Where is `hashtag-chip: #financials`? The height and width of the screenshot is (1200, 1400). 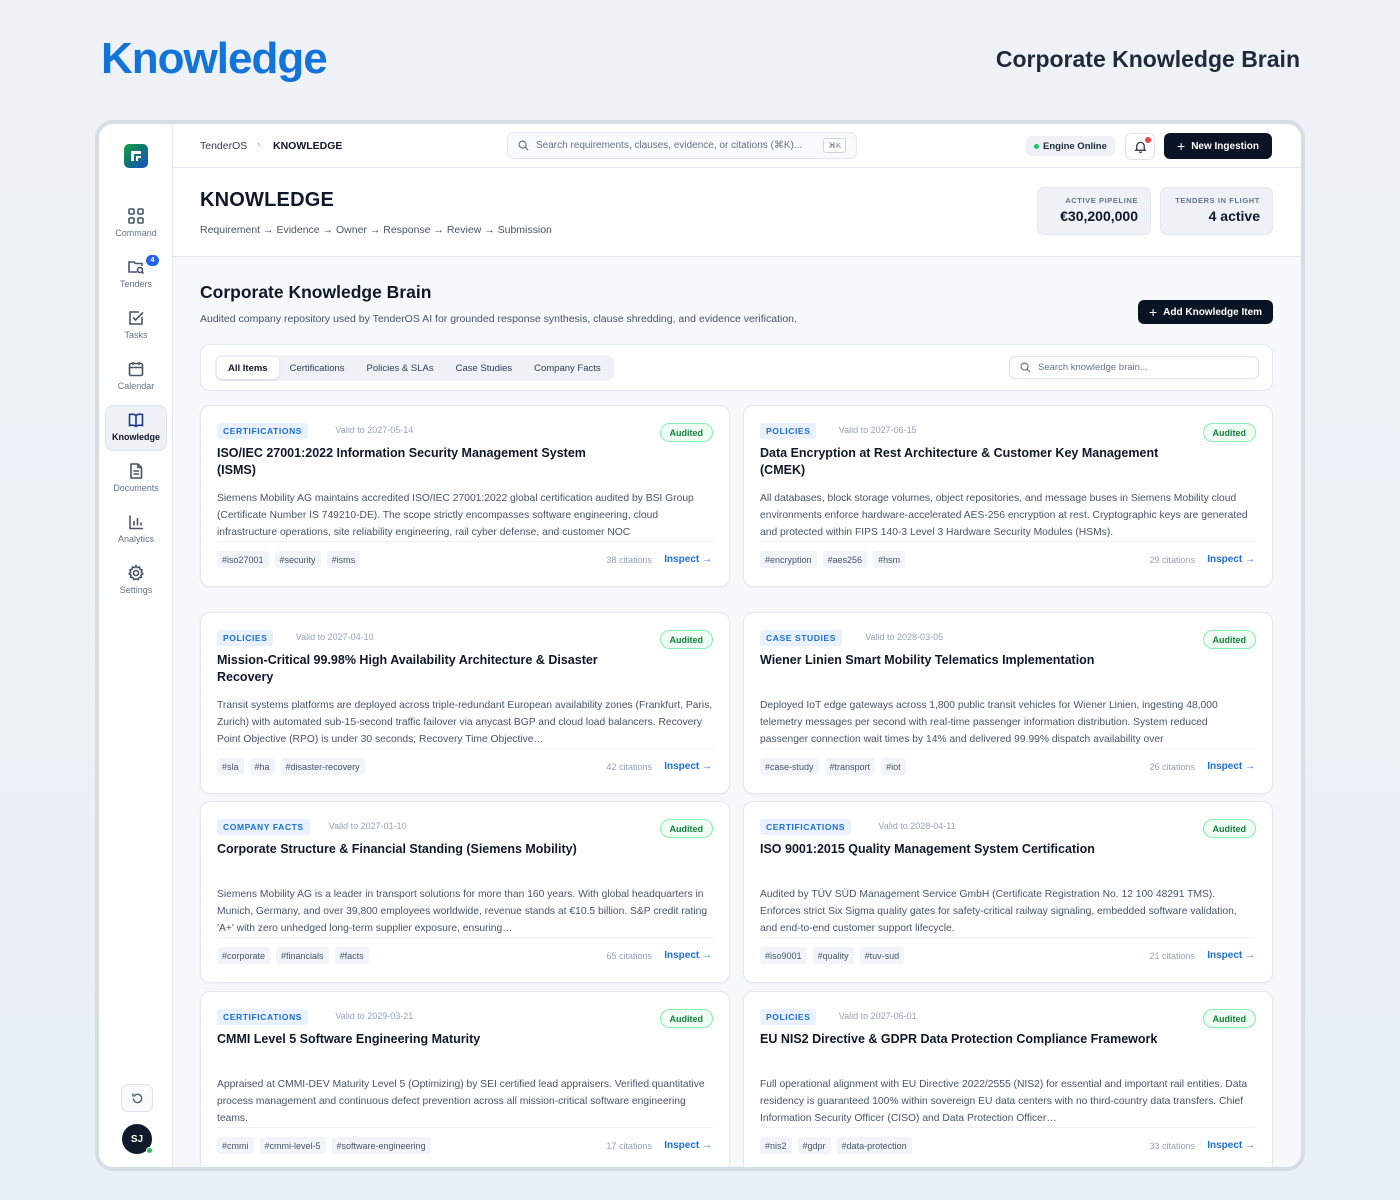 hashtag-chip: #financials is located at coordinates (302, 955).